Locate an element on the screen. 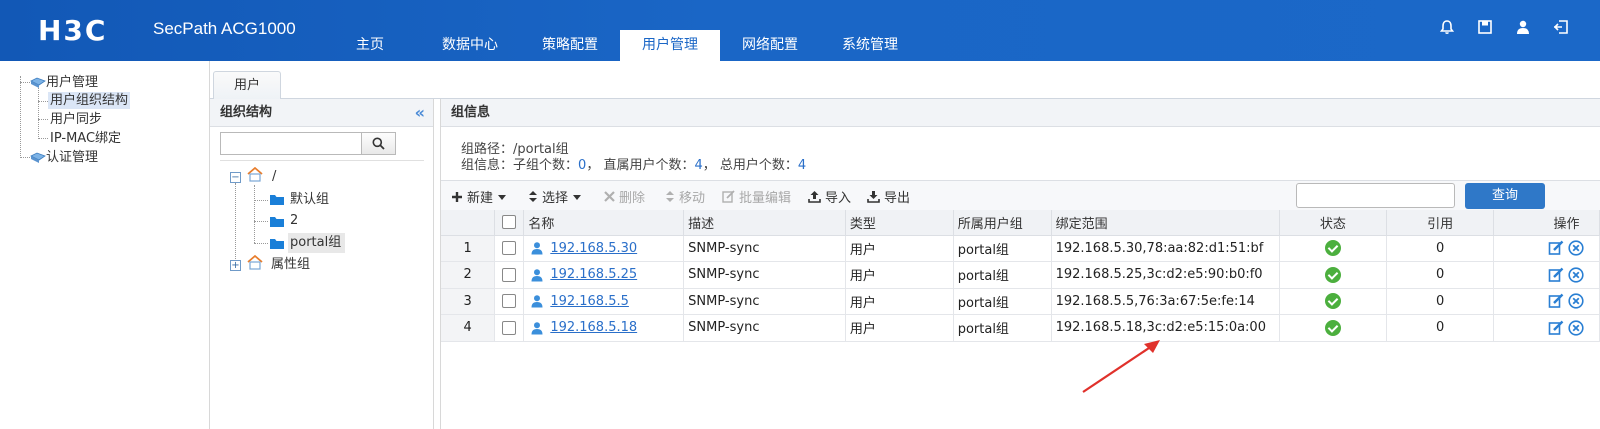  bell-icon is located at coordinates (1447, 27).